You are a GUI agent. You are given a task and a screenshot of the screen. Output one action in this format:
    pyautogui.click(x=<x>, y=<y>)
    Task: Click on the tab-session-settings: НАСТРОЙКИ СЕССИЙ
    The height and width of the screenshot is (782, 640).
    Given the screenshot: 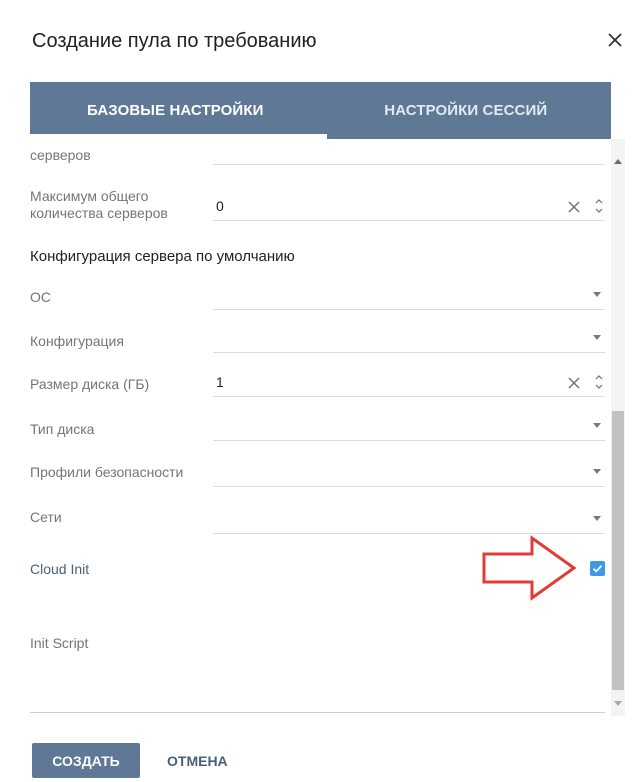 What is the action you would take?
    pyautogui.click(x=466, y=110)
    